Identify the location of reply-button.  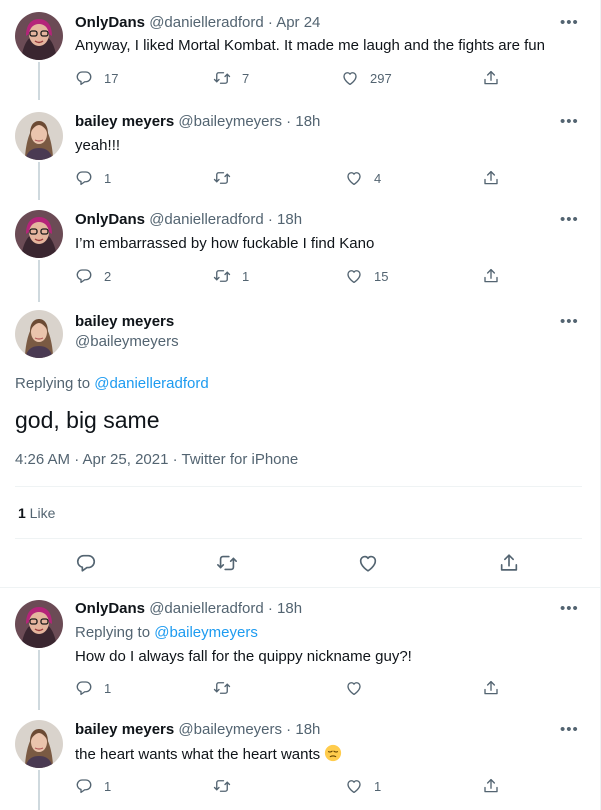
(86, 563).